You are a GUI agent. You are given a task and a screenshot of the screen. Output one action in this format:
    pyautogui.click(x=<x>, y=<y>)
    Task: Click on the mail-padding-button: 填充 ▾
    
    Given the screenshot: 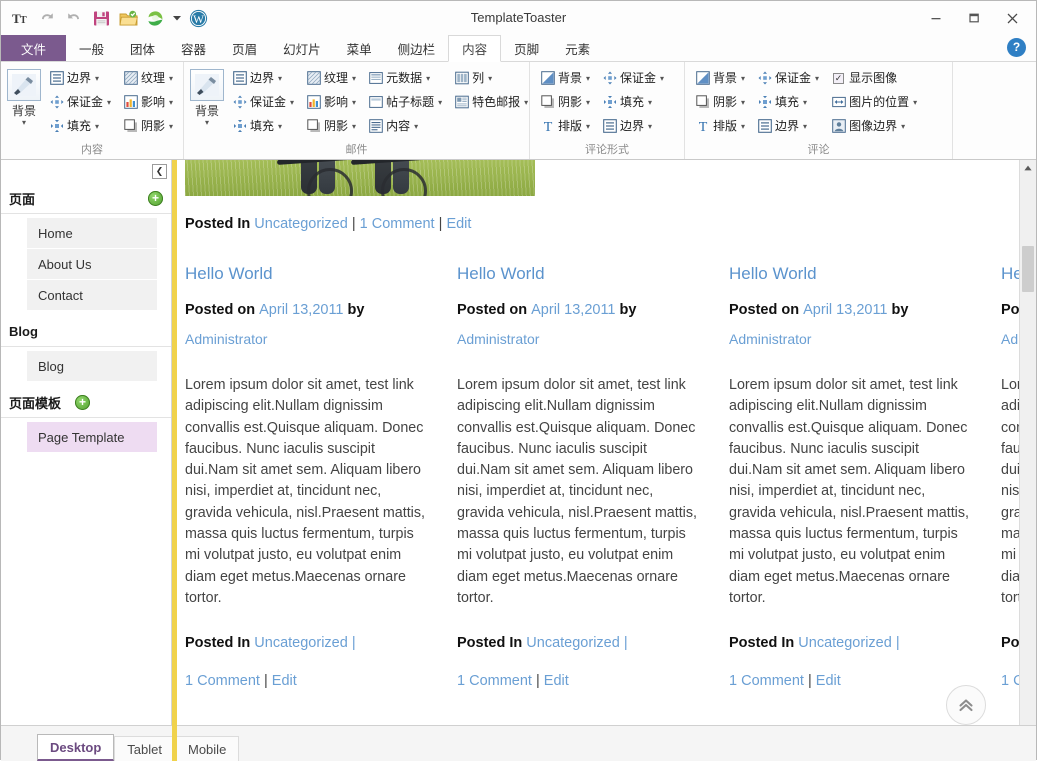 What is the action you would take?
    pyautogui.click(x=263, y=126)
    